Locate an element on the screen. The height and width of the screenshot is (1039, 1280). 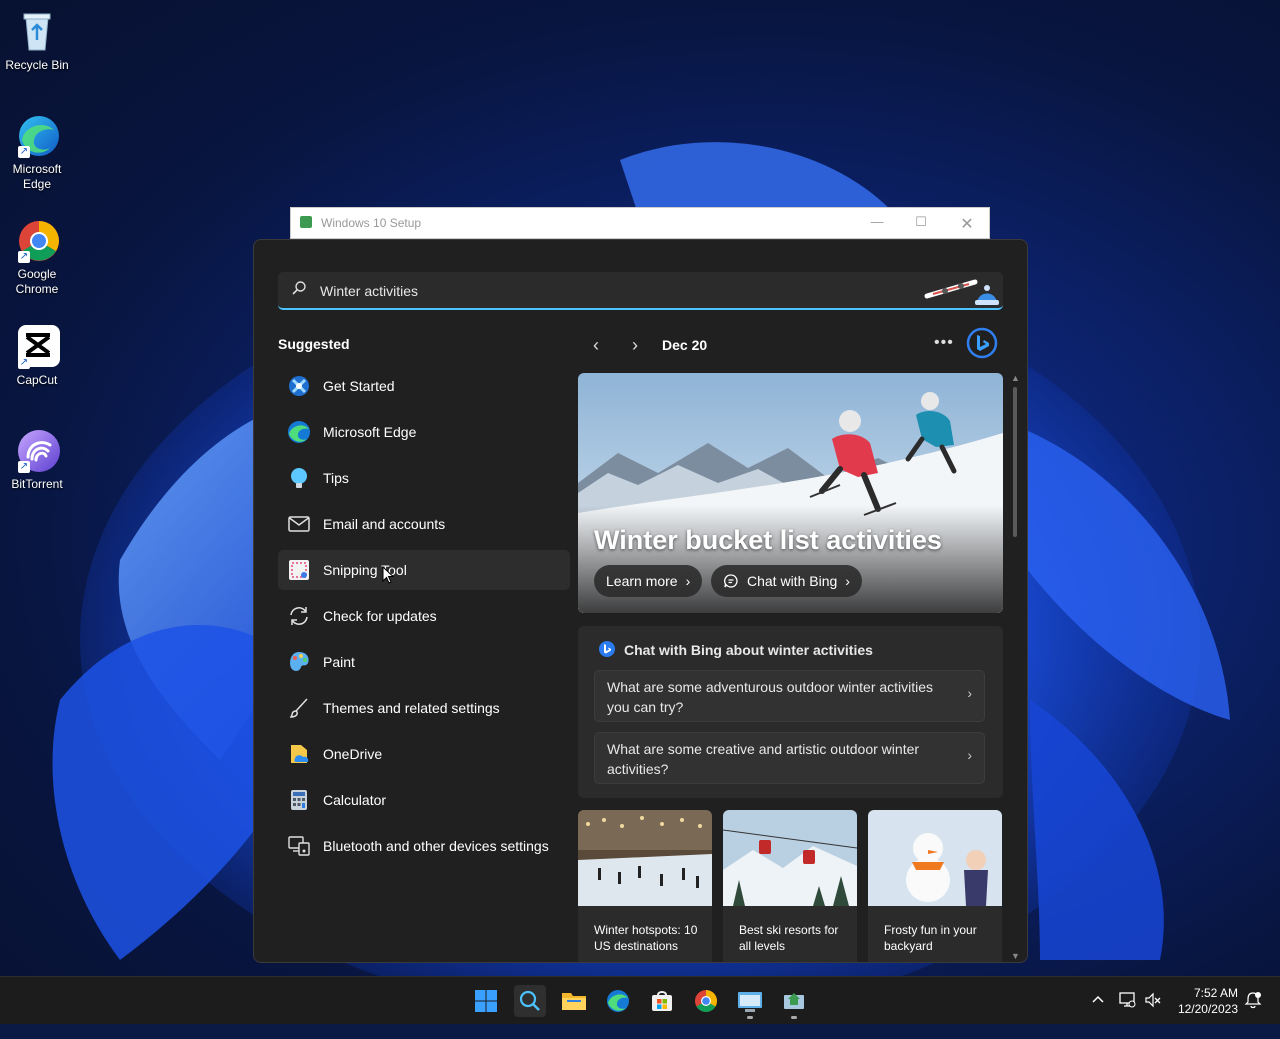
clock-time: 7:52 AM is located at coordinates (1215, 993).